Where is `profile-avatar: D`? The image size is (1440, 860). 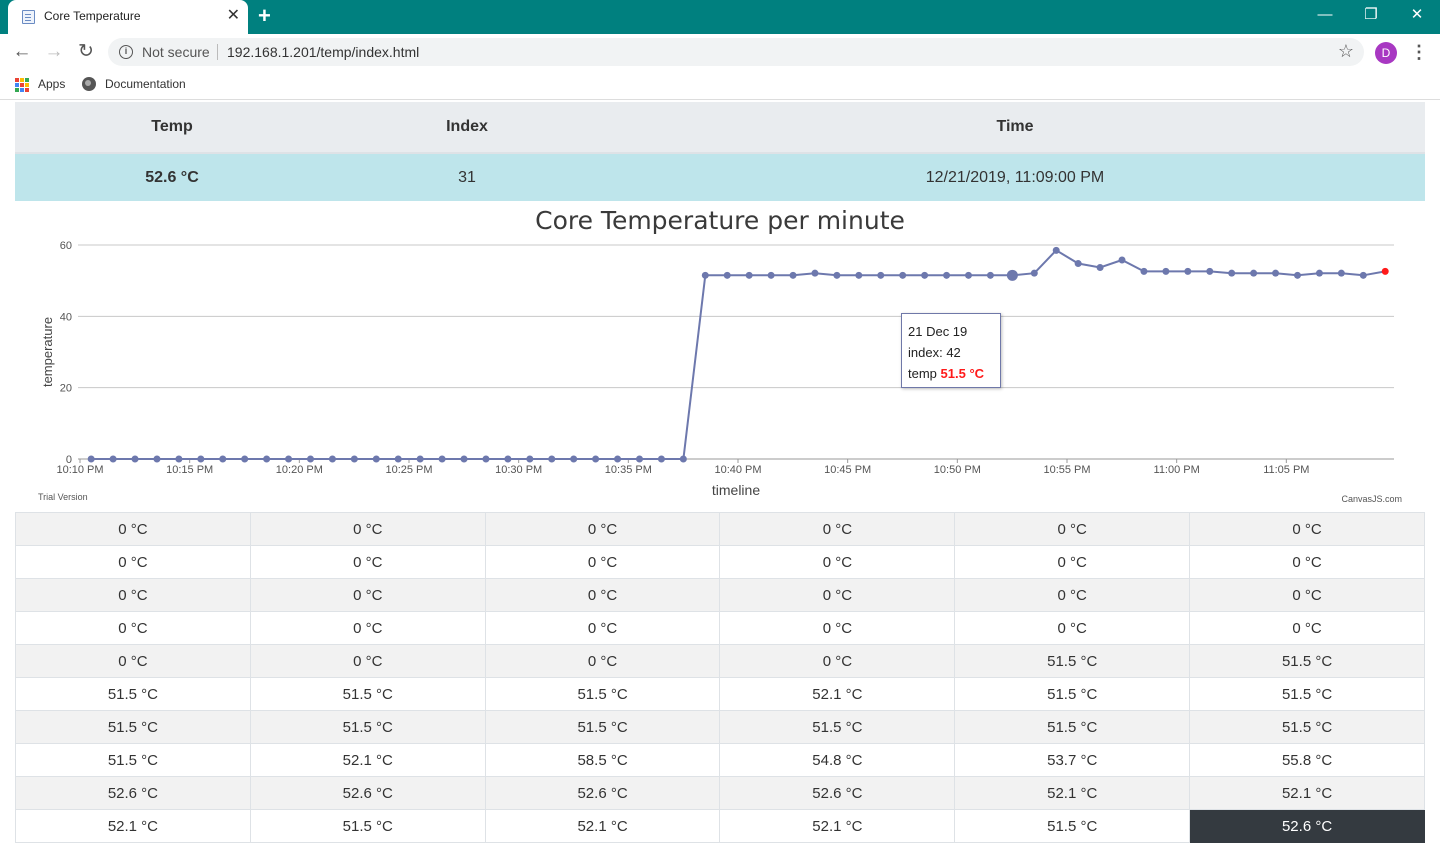
profile-avatar: D is located at coordinates (1386, 53).